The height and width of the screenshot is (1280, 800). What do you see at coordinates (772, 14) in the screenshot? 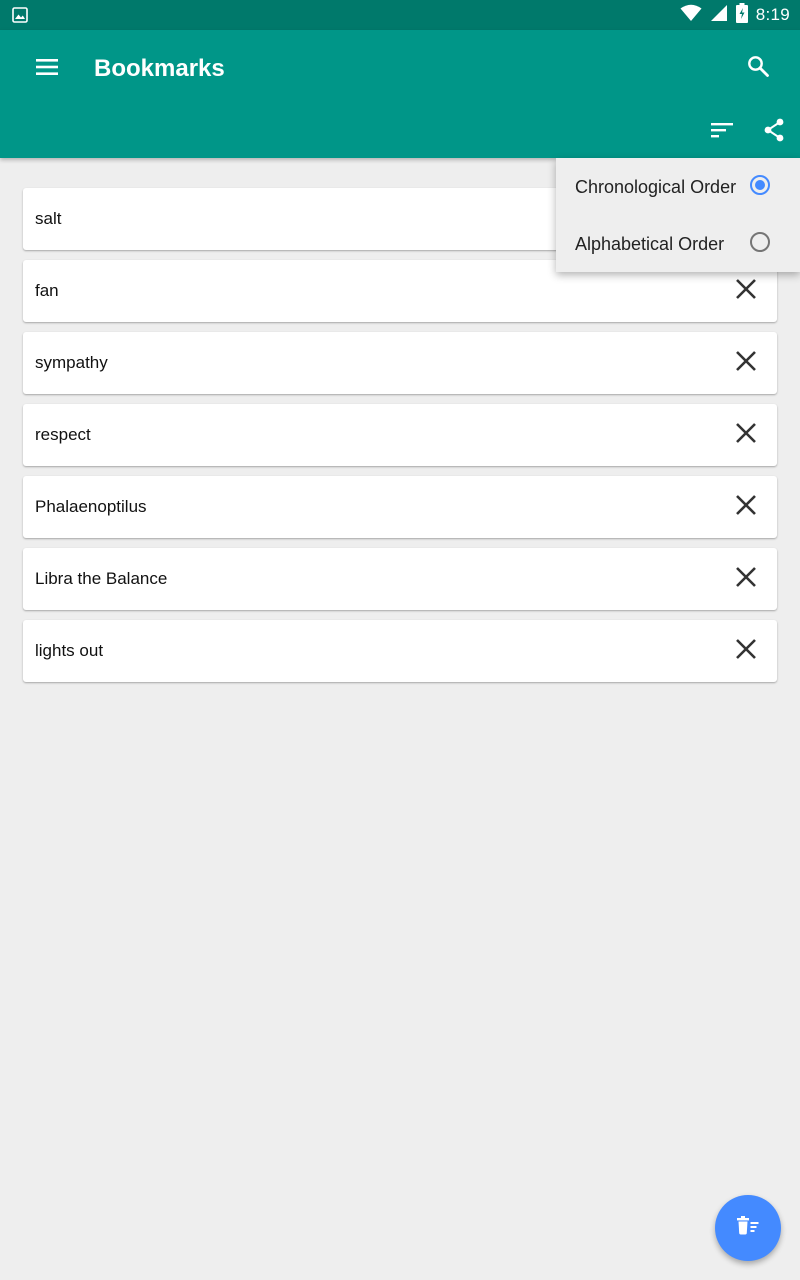
I see `status-time: 8:19` at bounding box center [772, 14].